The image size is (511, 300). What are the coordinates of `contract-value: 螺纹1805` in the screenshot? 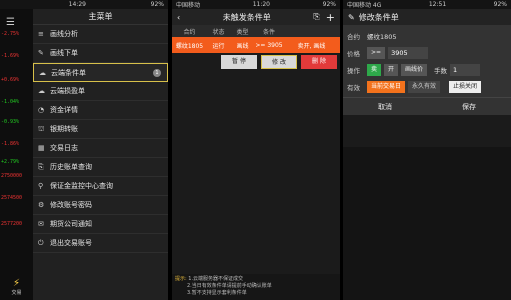 It's located at (382, 36).